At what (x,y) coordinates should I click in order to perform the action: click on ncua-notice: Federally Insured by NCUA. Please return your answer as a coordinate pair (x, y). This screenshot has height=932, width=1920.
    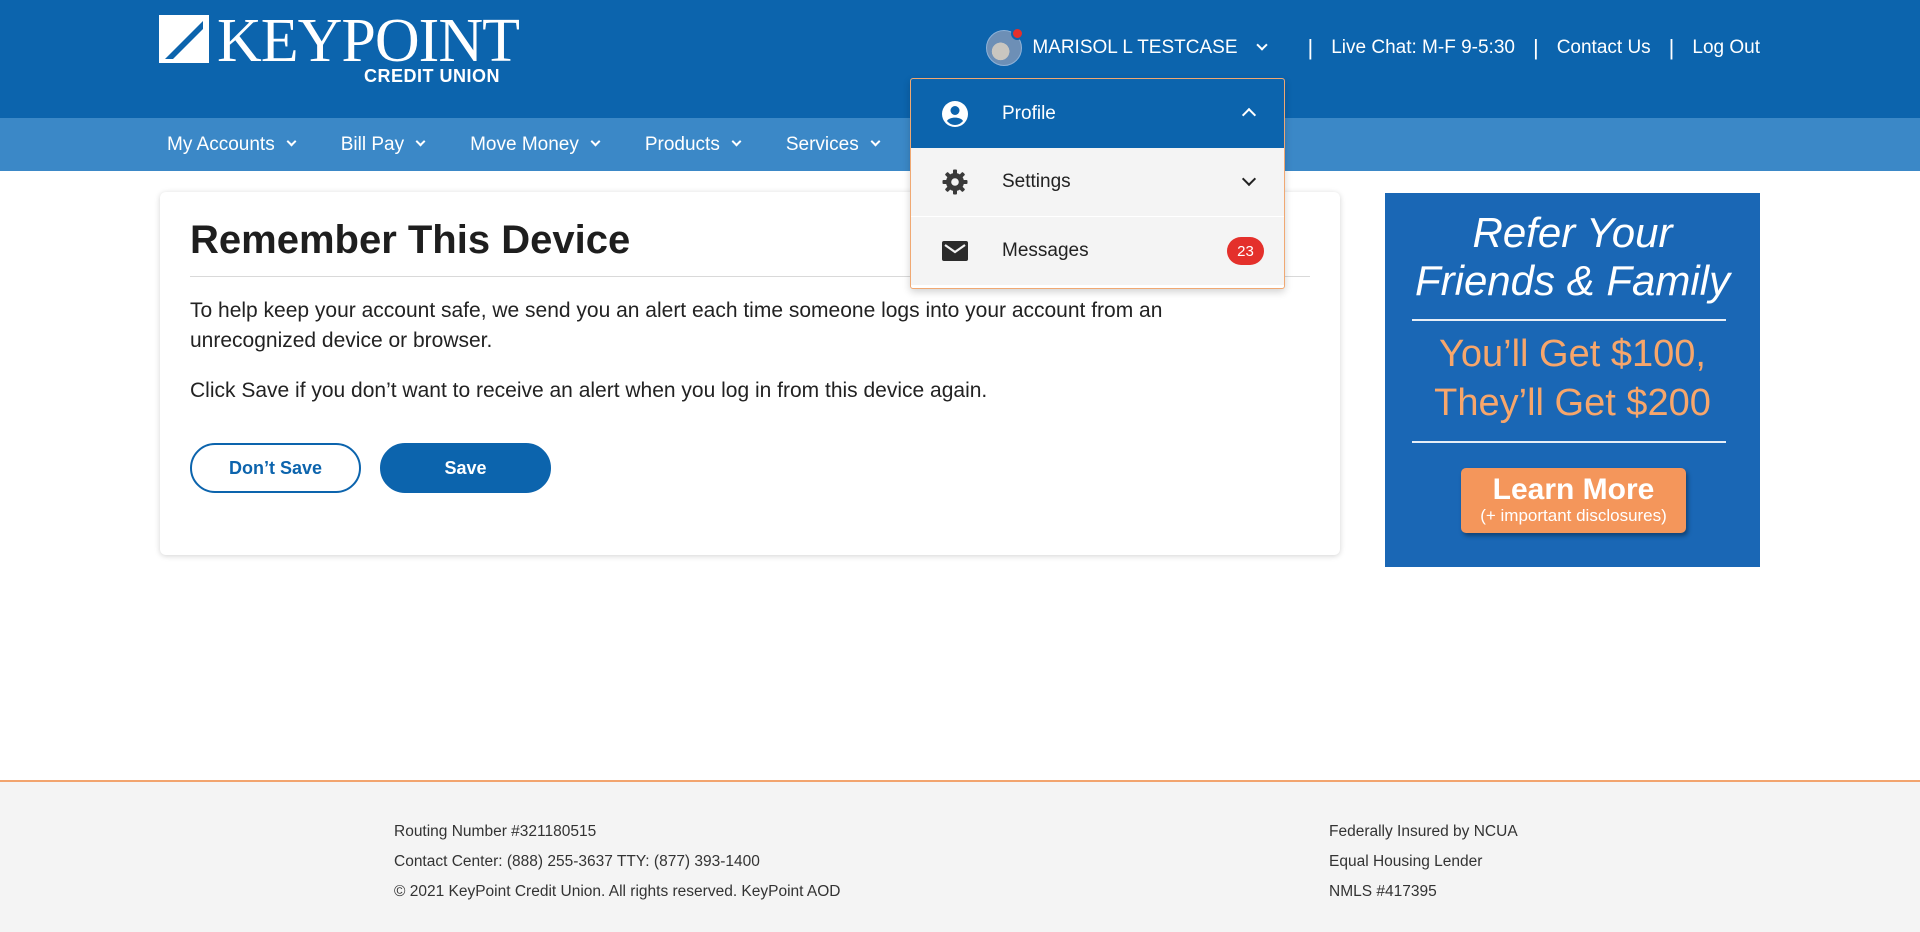
    Looking at the image, I should click on (1423, 831).